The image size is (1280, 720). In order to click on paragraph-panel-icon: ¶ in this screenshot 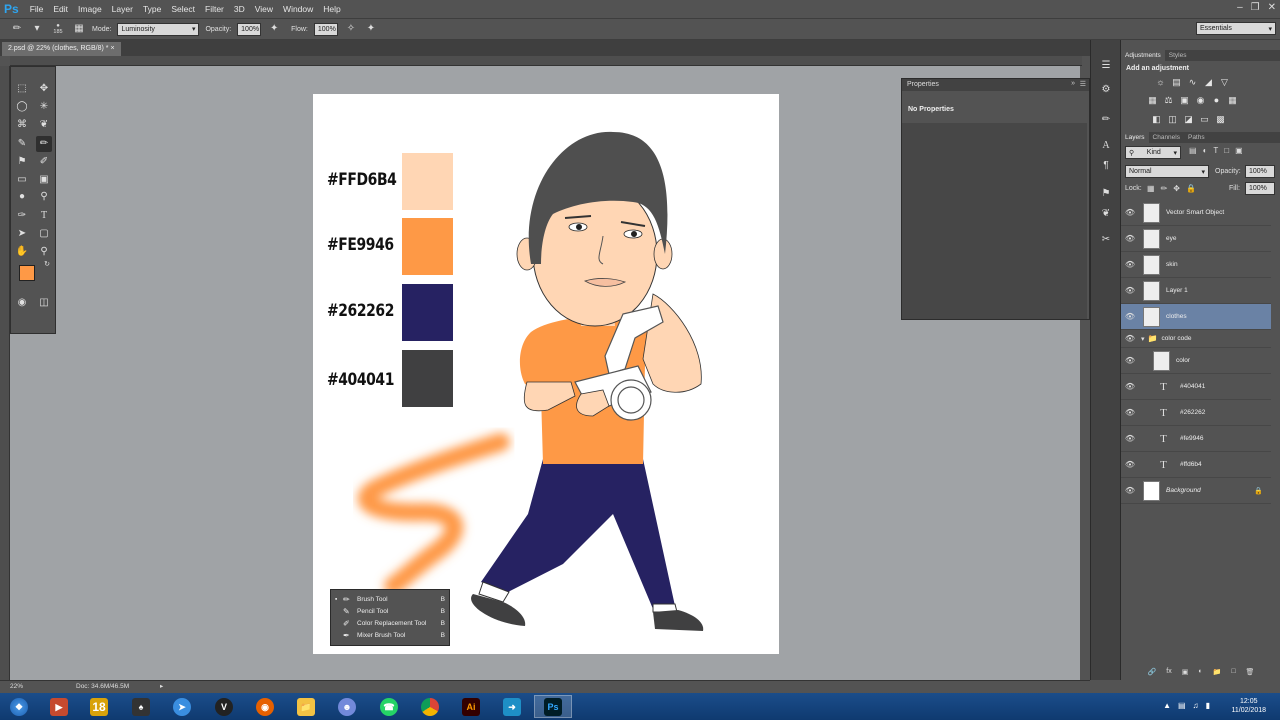, I will do `click(1106, 166)`.